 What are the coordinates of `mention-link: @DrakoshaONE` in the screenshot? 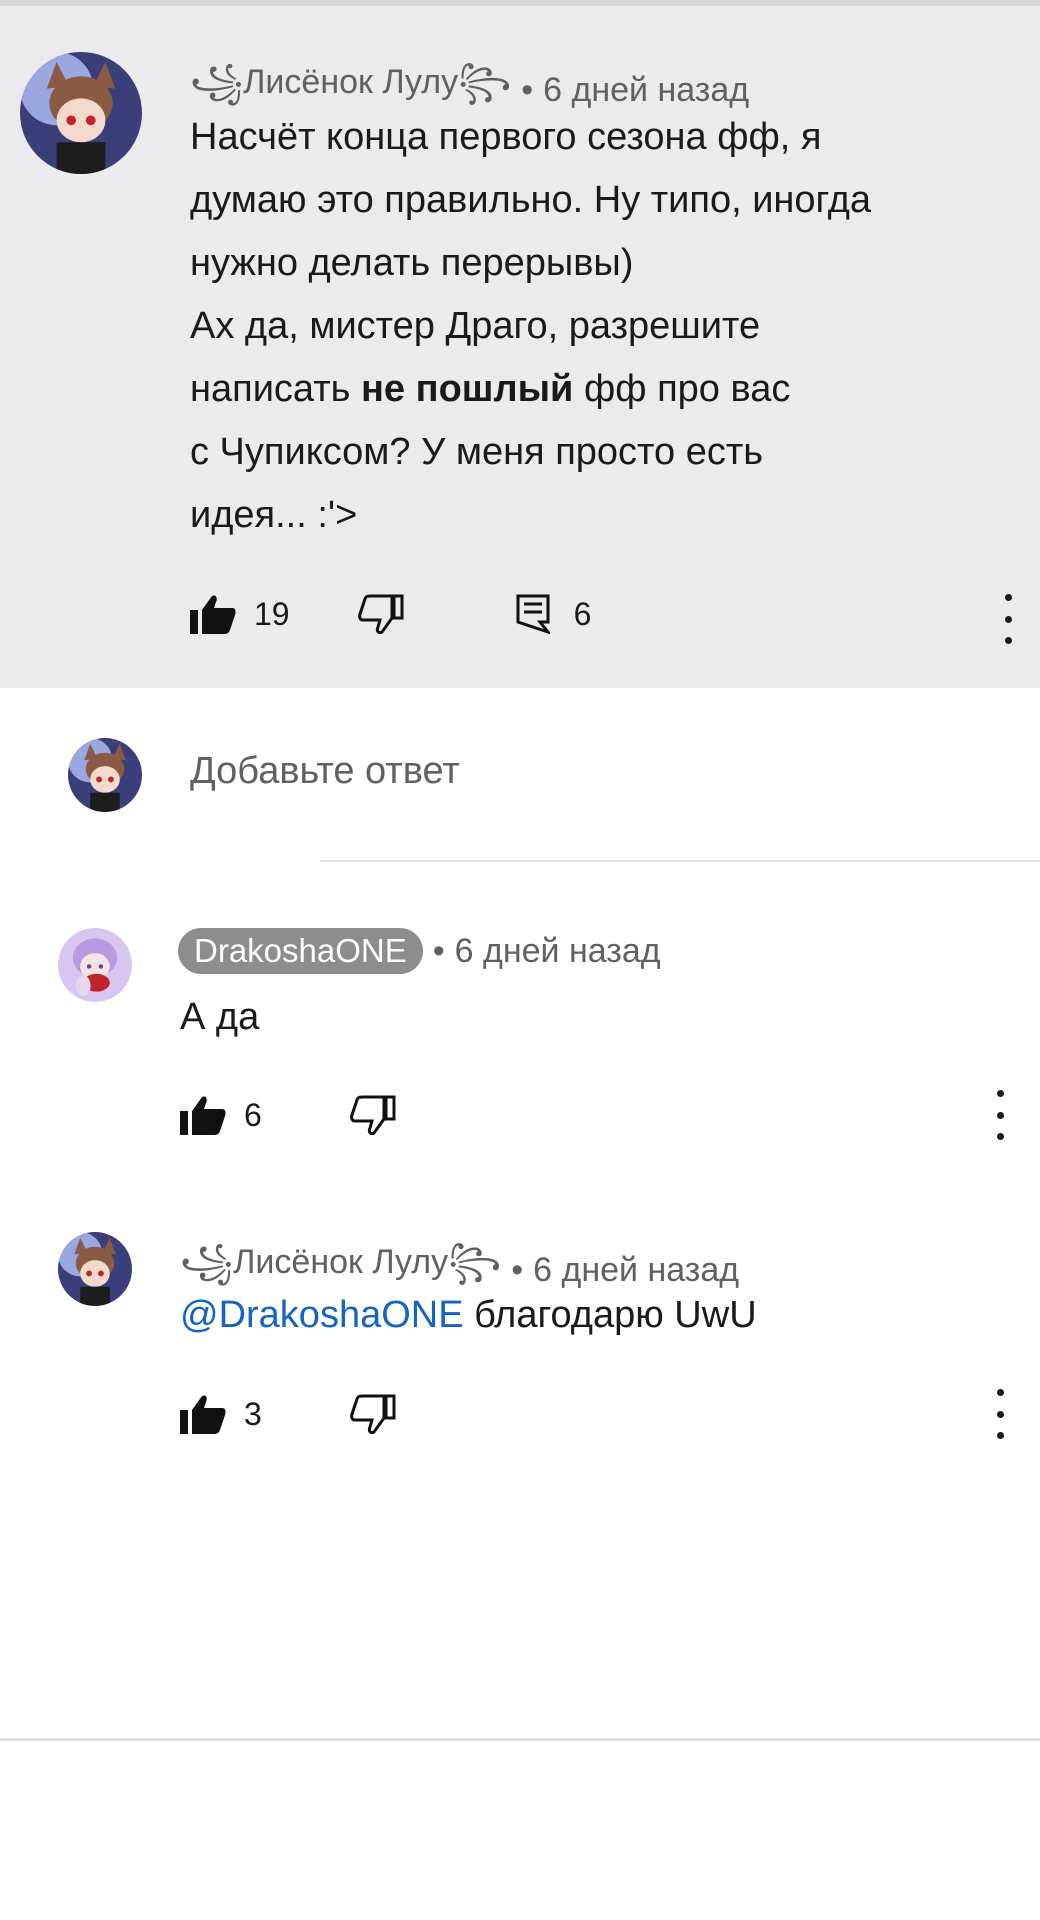 It's located at (322, 1315).